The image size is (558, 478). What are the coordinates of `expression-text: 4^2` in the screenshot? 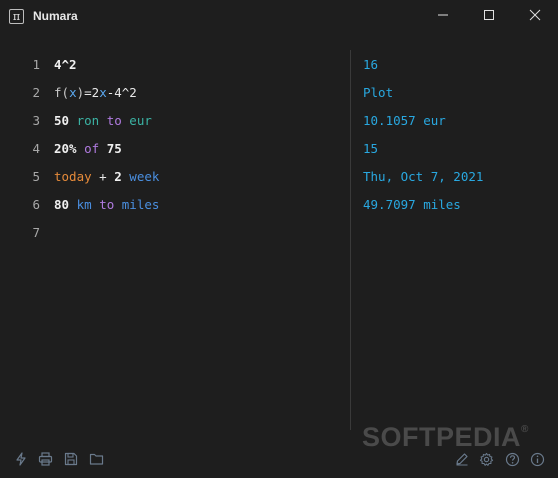 It's located at (65, 64).